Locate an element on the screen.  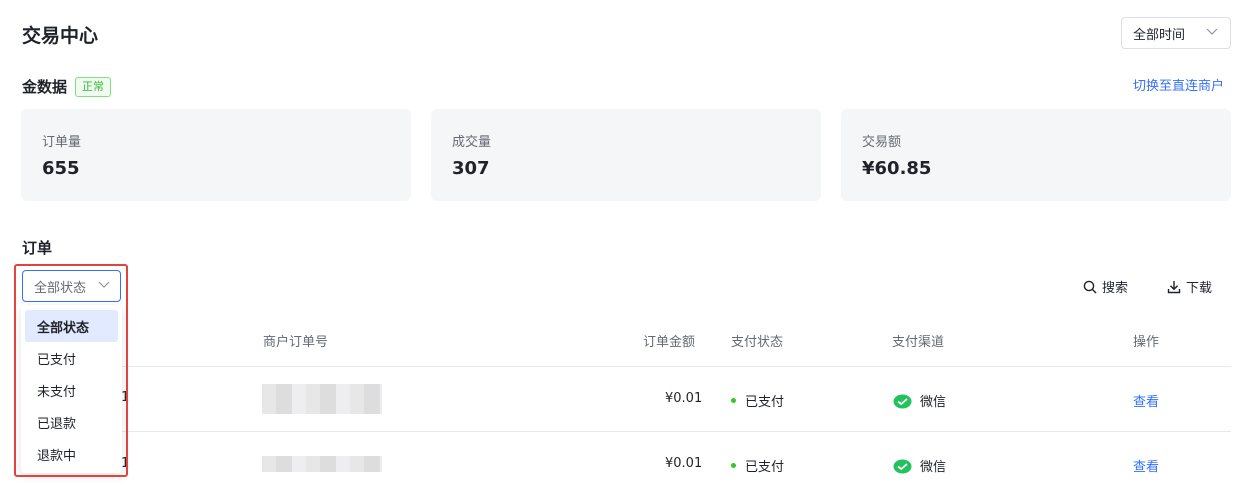
data-section-title: 金数据 正常 is located at coordinates (67, 86).